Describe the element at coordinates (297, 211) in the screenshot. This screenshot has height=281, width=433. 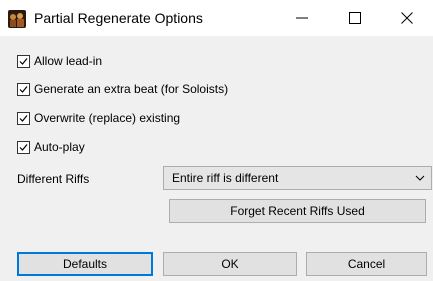
I see `forget-recent-riffs-button: Forget Recent Riffs Used` at that location.